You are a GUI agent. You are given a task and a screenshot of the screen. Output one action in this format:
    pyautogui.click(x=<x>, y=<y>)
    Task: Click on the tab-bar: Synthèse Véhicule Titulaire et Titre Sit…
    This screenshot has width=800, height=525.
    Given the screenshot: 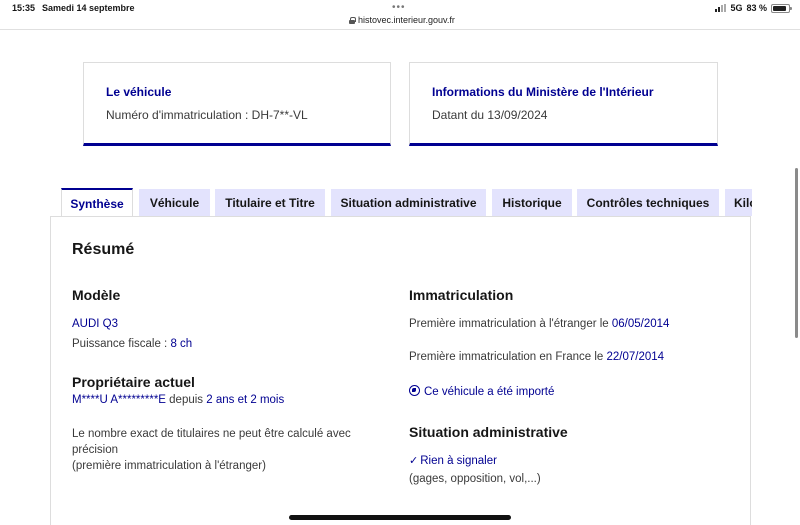 What is the action you would take?
    pyautogui.click(x=406, y=202)
    